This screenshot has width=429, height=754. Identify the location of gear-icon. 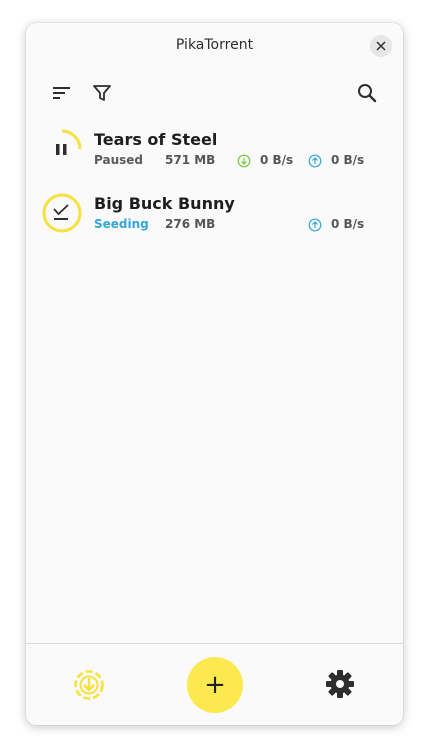
(340, 684).